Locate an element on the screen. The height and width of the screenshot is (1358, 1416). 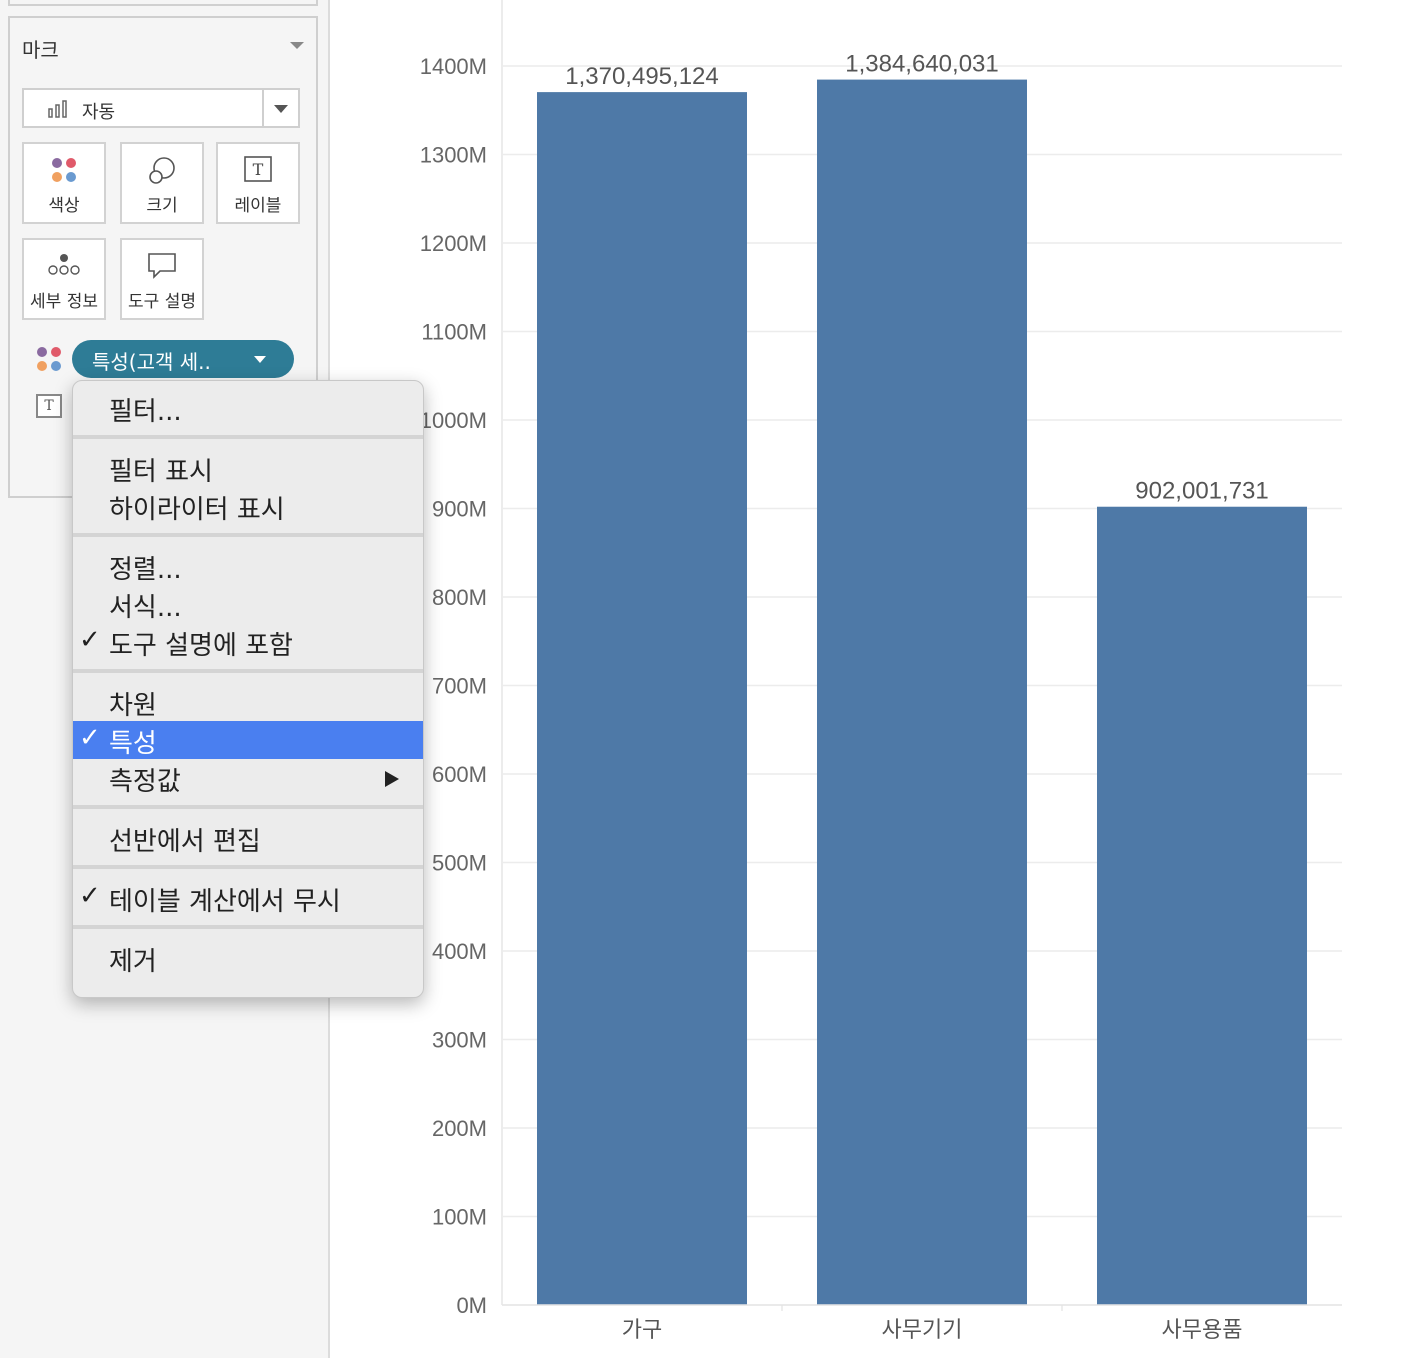
y-tick-label: 700M is located at coordinates (459, 686).